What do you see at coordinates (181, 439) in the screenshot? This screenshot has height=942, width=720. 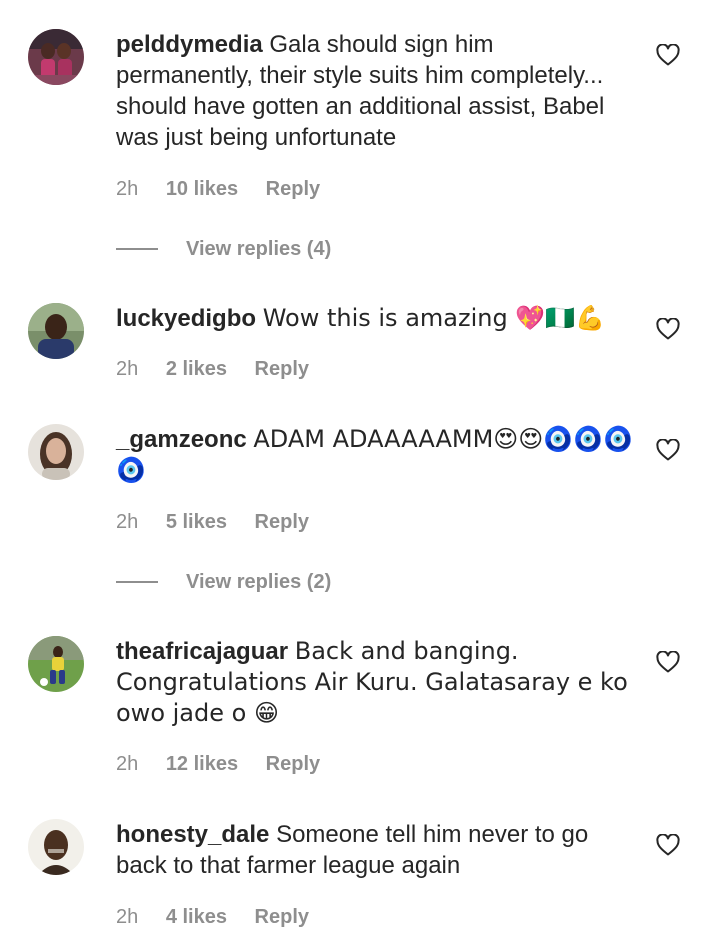 I see `comment-username: _gamzeonc` at bounding box center [181, 439].